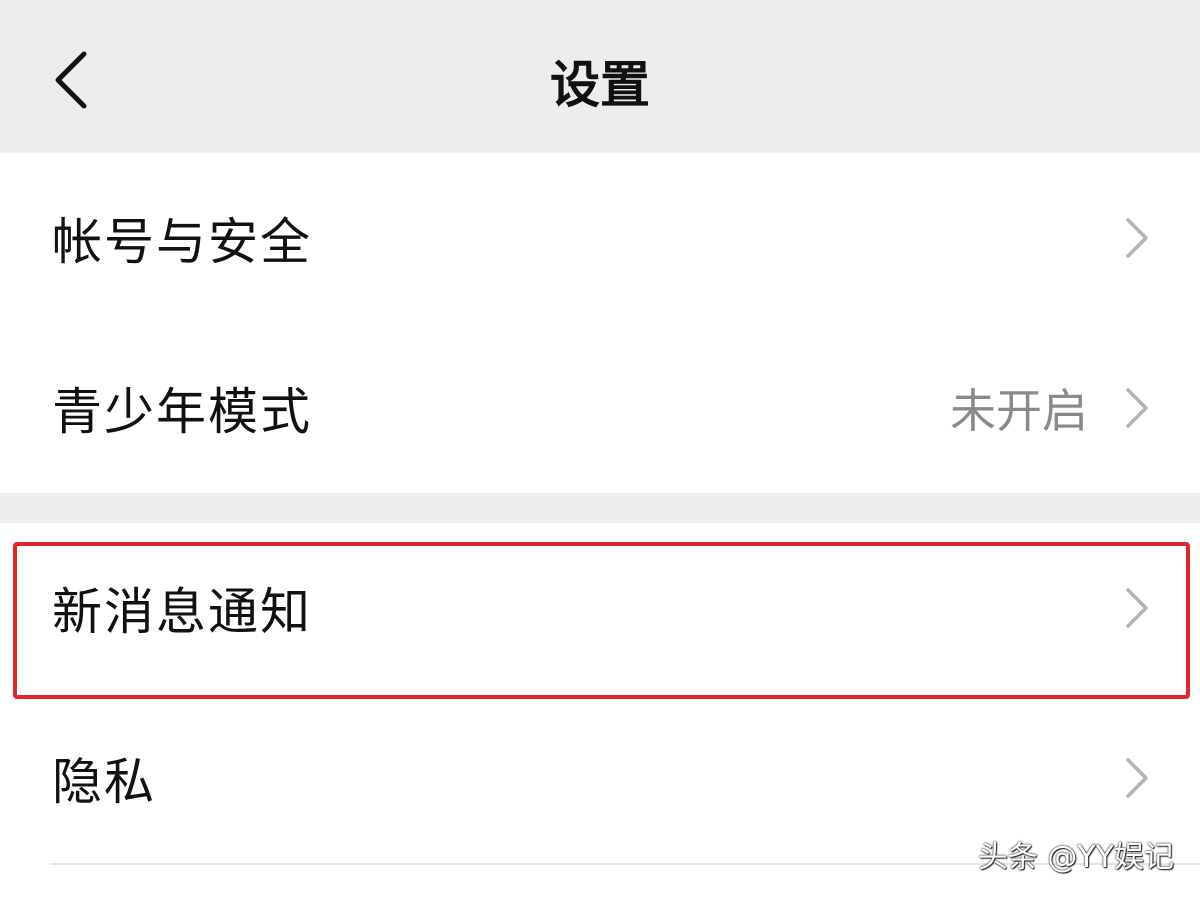 The height and width of the screenshot is (900, 1200). I want to click on settings-item-label: 隐私, so click(104, 782).